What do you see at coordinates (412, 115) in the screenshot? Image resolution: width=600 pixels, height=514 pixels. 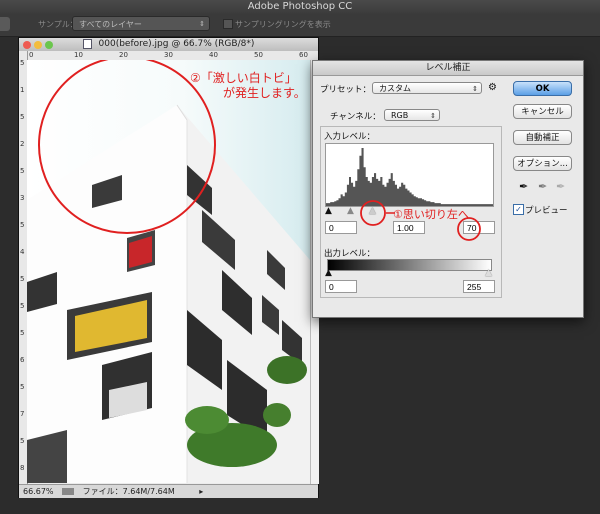 I see `channel-select: RGB ⇕` at bounding box center [412, 115].